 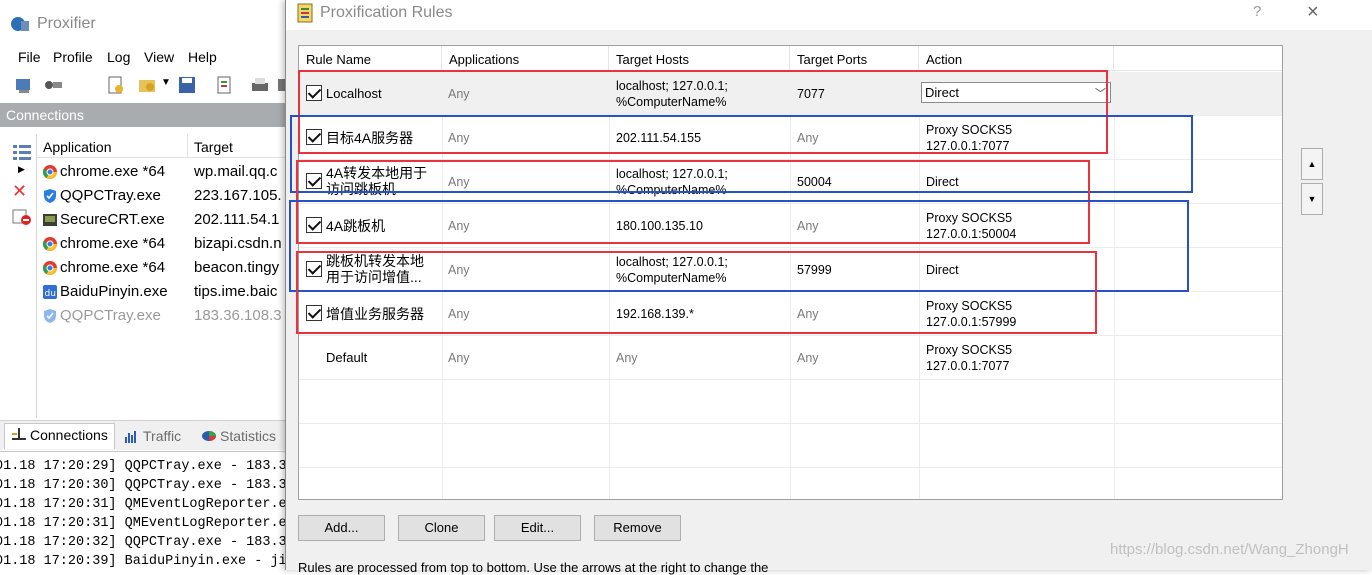 What do you see at coordinates (811, 94) in the screenshot?
I see `rule-target-ports: 7077` at bounding box center [811, 94].